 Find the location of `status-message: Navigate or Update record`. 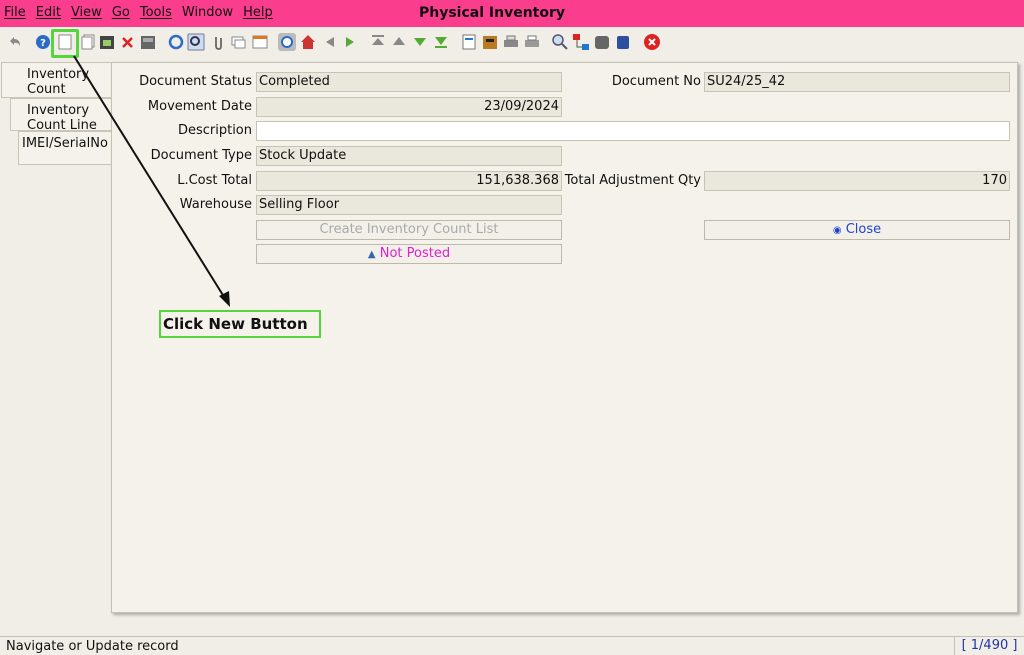

status-message: Navigate or Update record is located at coordinates (92, 646).